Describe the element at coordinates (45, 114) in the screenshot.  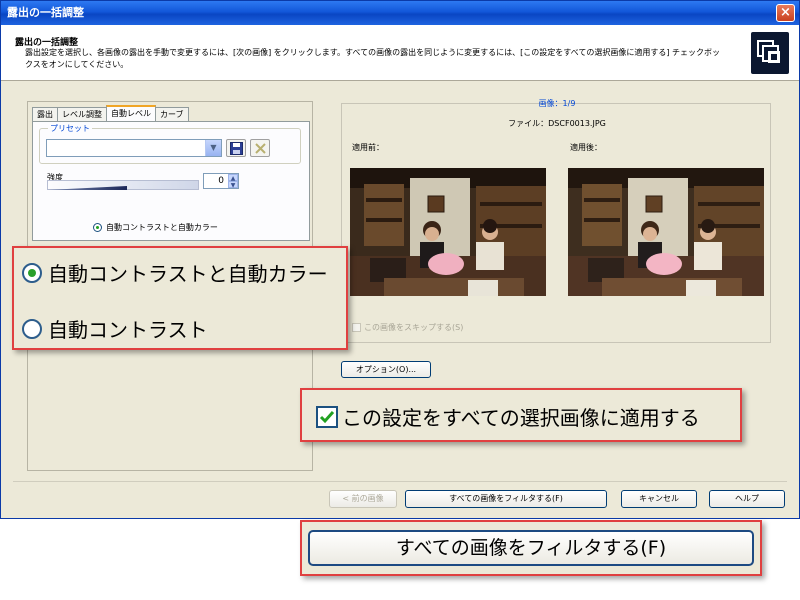
I see `tab-exposure: 露出` at that location.